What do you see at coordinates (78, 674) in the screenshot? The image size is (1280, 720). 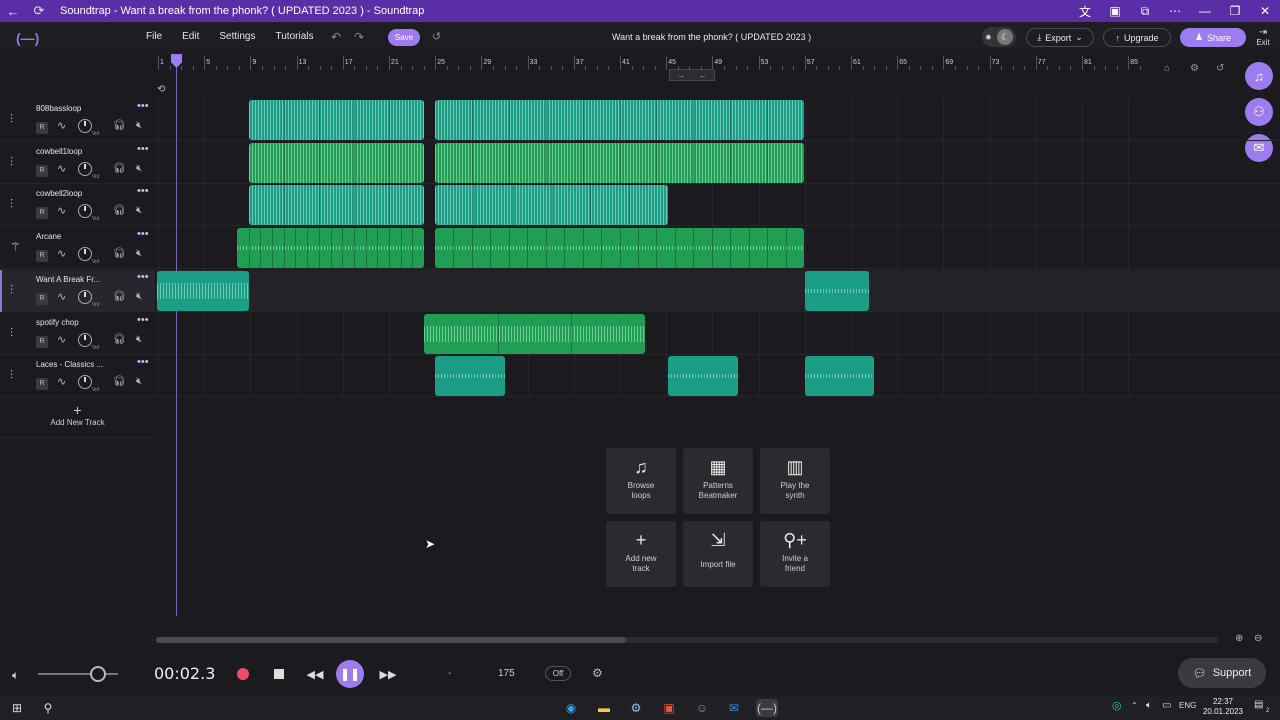 I see `master-volume-slider` at bounding box center [78, 674].